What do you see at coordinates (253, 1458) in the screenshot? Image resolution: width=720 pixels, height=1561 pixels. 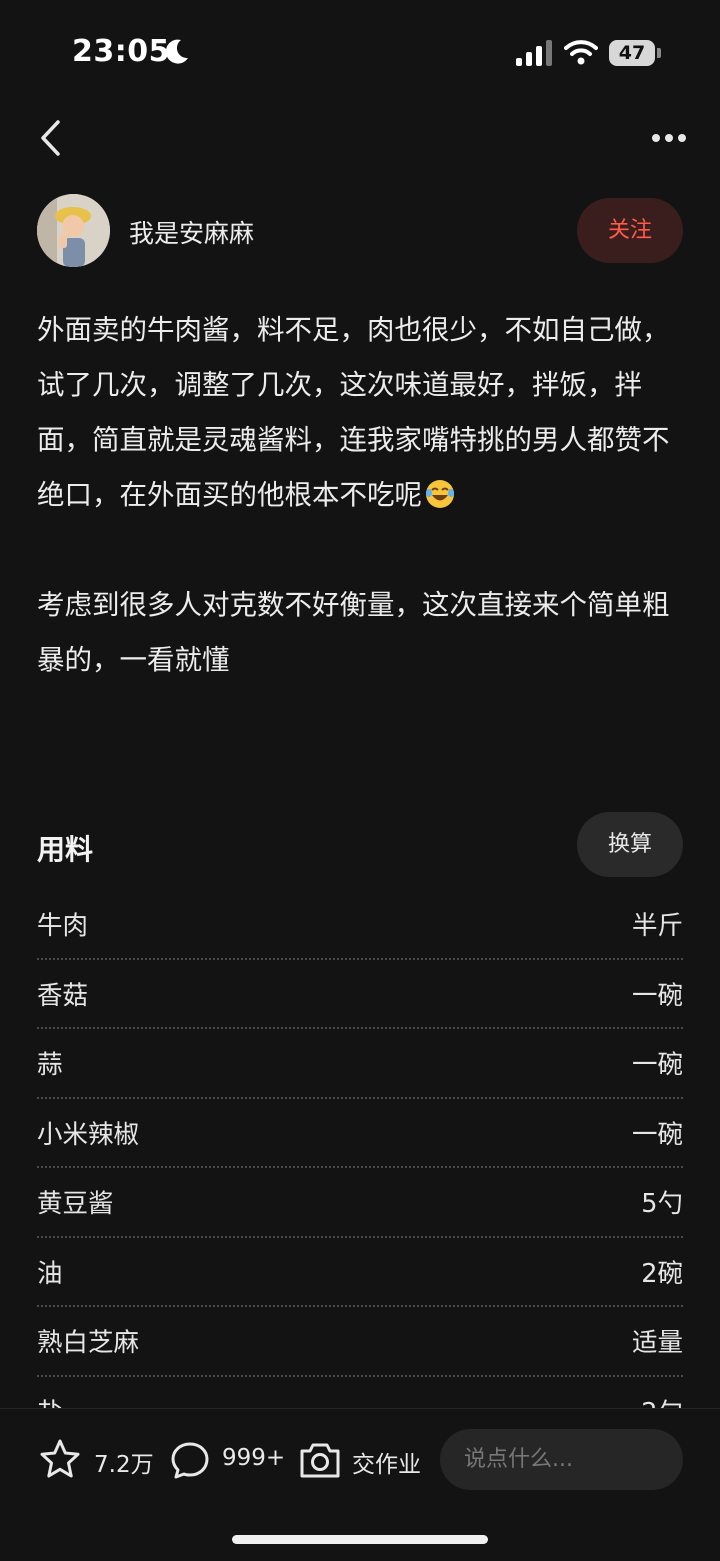 I see `comment-count: 999+` at bounding box center [253, 1458].